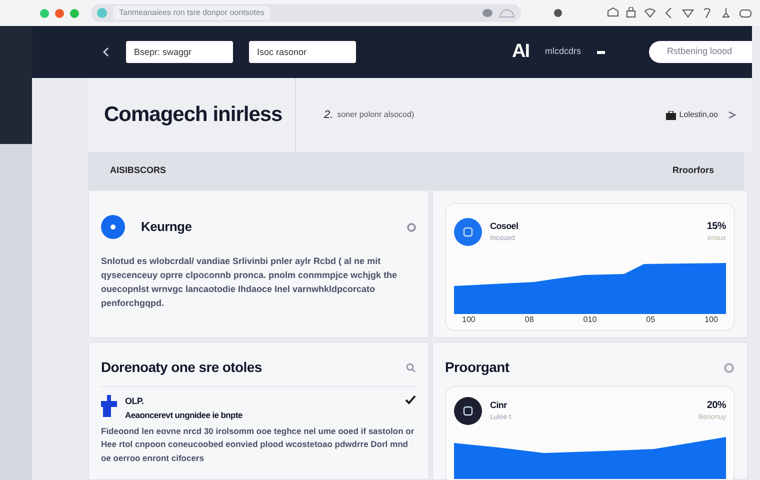  Describe the element at coordinates (135, 401) in the screenshot. I see `item-name: OLP.` at that location.